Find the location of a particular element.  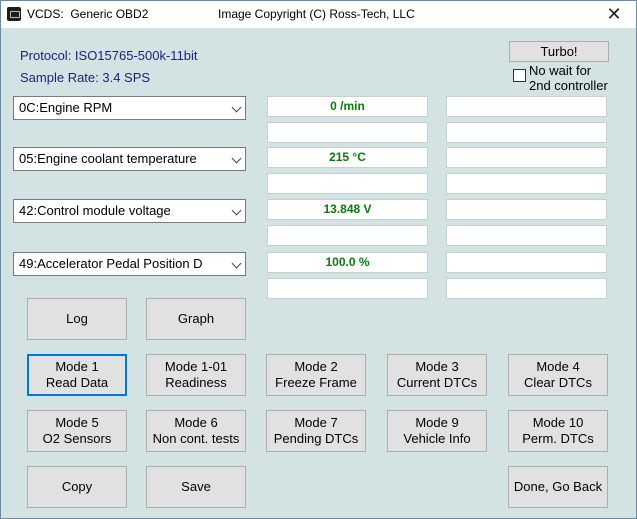

mode-4-button: Mode 4 Clear DTCs is located at coordinates (558, 375).